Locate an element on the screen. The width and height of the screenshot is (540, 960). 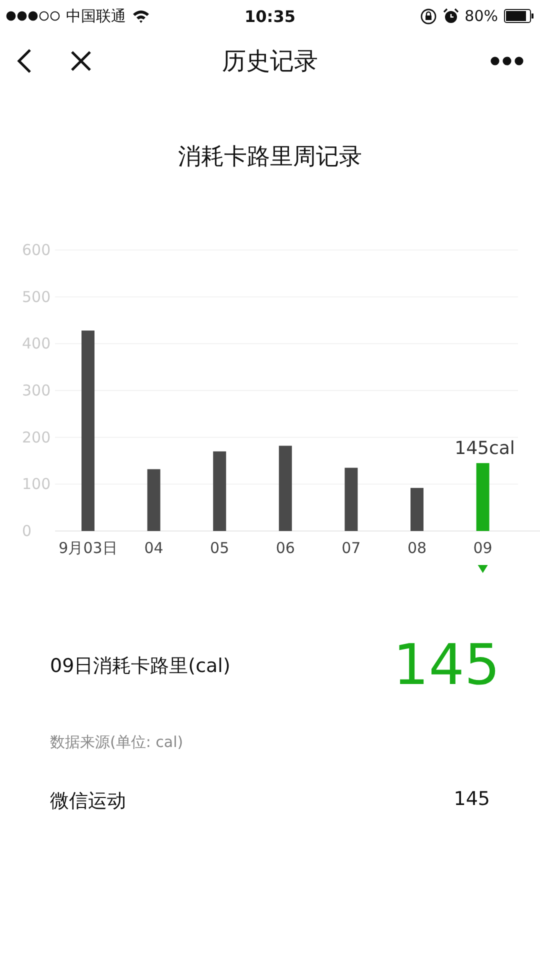
bar-value-label: 145cal is located at coordinates (484, 449).